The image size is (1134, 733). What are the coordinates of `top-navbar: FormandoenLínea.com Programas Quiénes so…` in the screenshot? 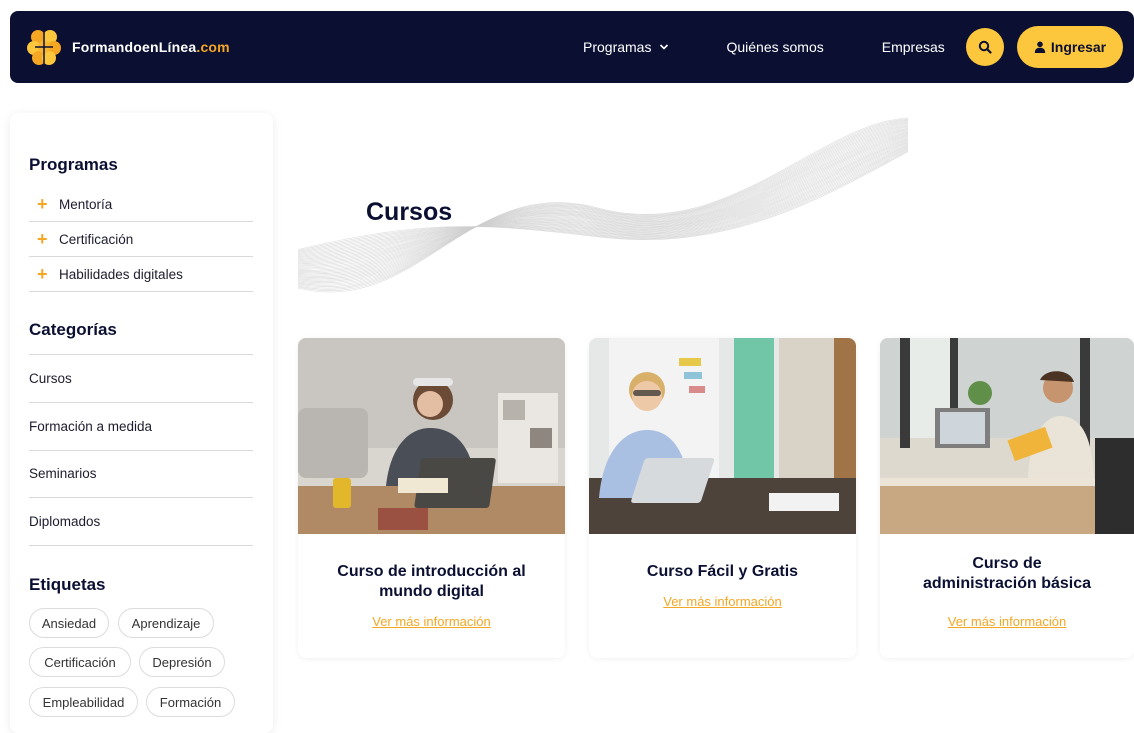 It's located at (572, 47).